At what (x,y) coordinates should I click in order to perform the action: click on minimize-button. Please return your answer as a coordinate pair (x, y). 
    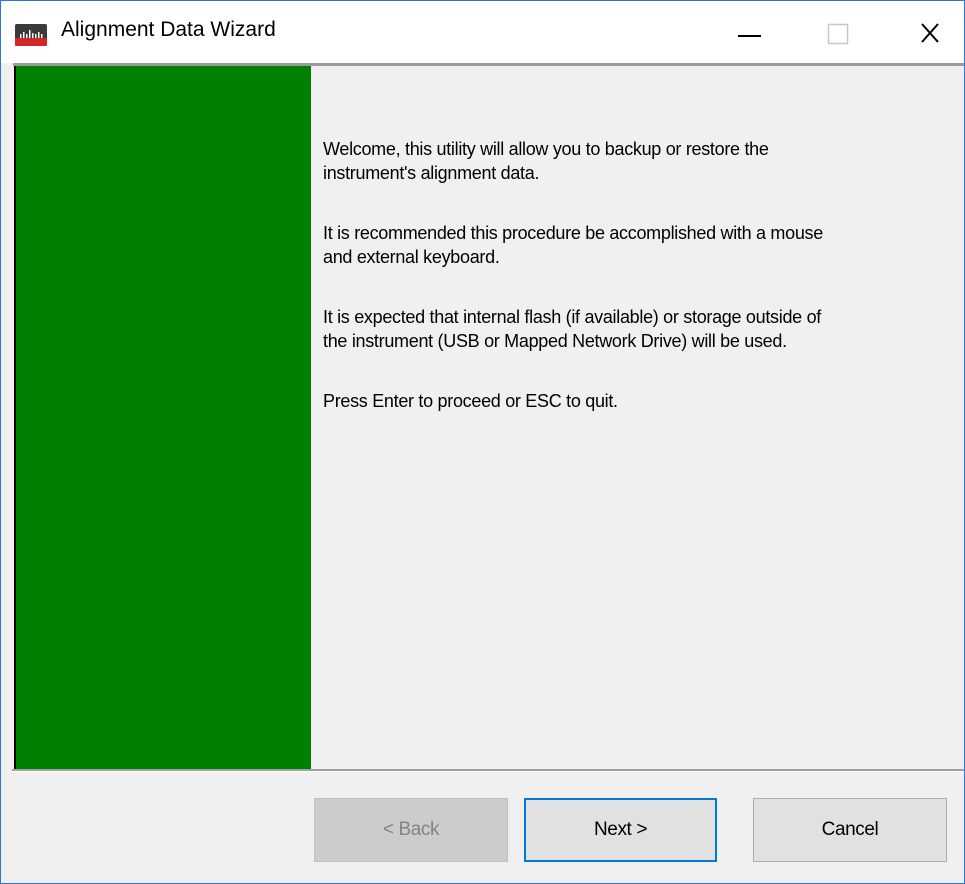
    Looking at the image, I should click on (749, 32).